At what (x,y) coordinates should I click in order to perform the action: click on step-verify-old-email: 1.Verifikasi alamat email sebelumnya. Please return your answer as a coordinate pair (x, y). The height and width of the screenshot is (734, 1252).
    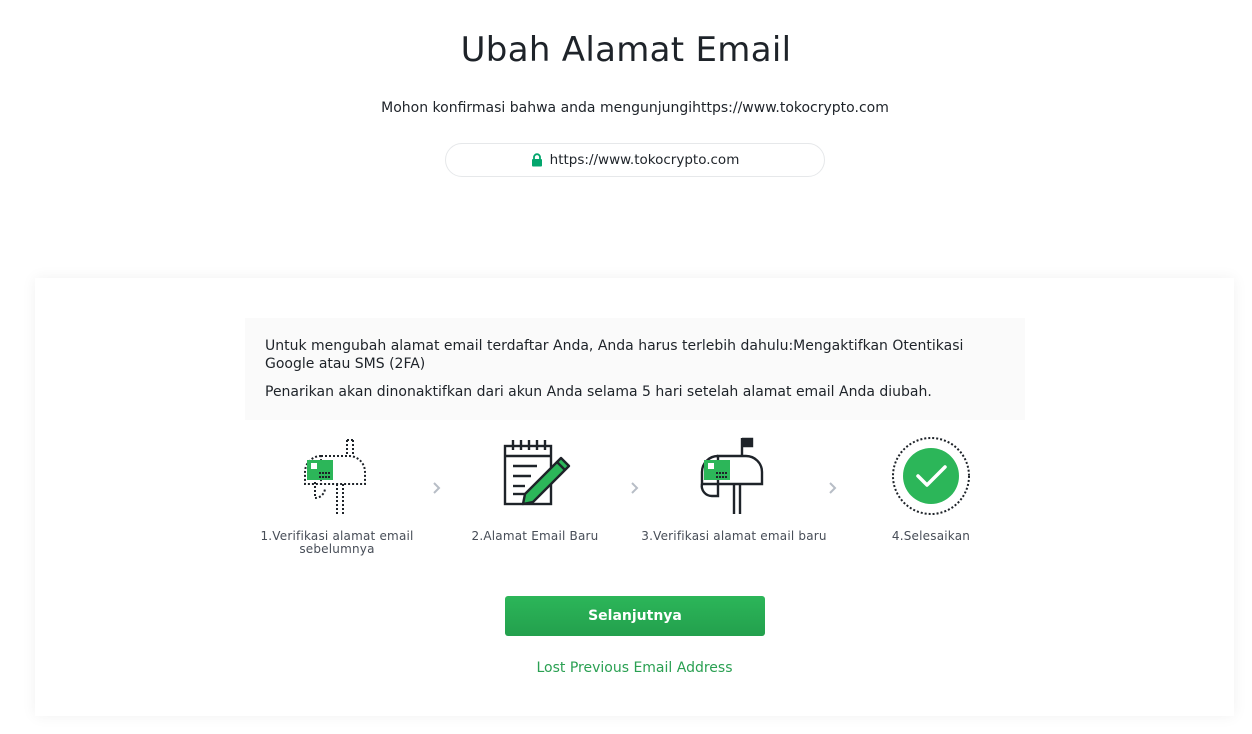
    Looking at the image, I should click on (337, 496).